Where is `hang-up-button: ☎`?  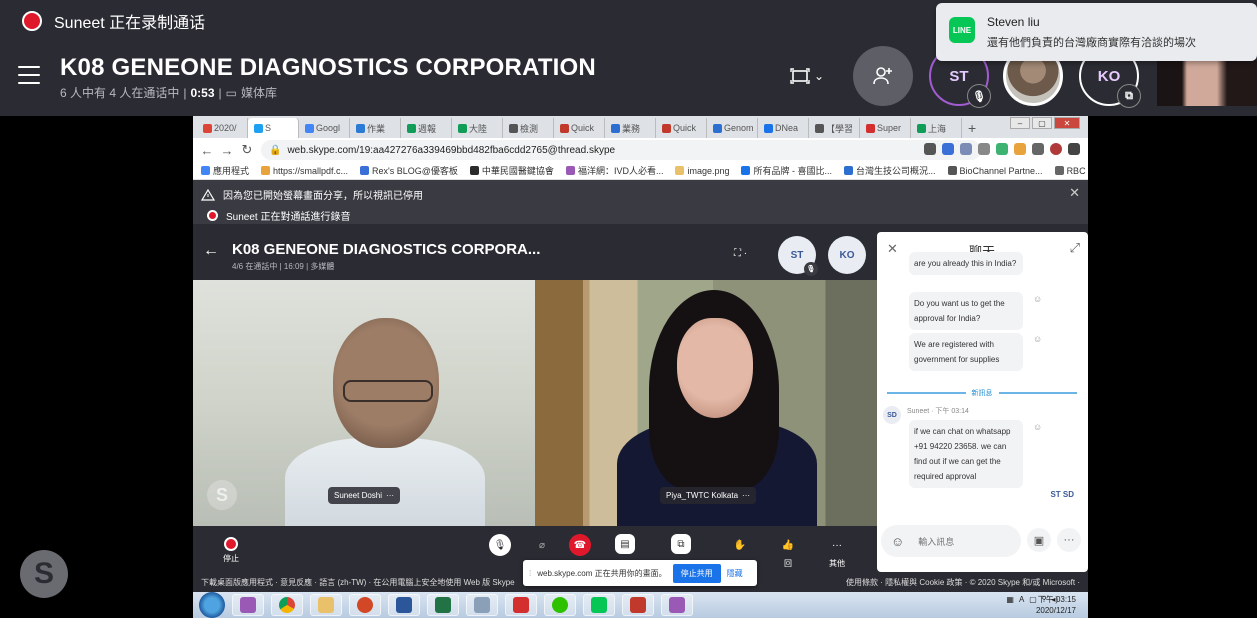 hang-up-button: ☎ is located at coordinates (580, 545).